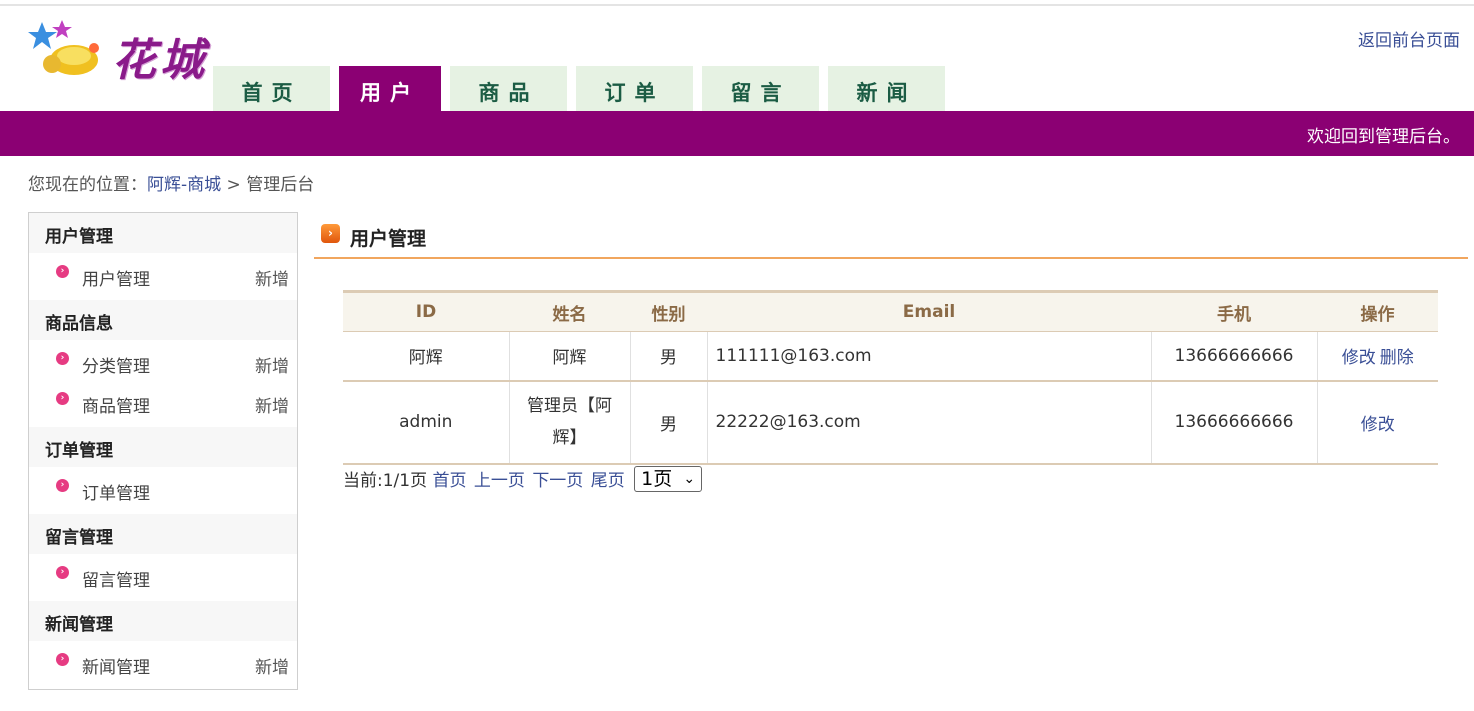 The width and height of the screenshot is (1474, 711). I want to click on cell-actions: 修改, so click(1377, 422).